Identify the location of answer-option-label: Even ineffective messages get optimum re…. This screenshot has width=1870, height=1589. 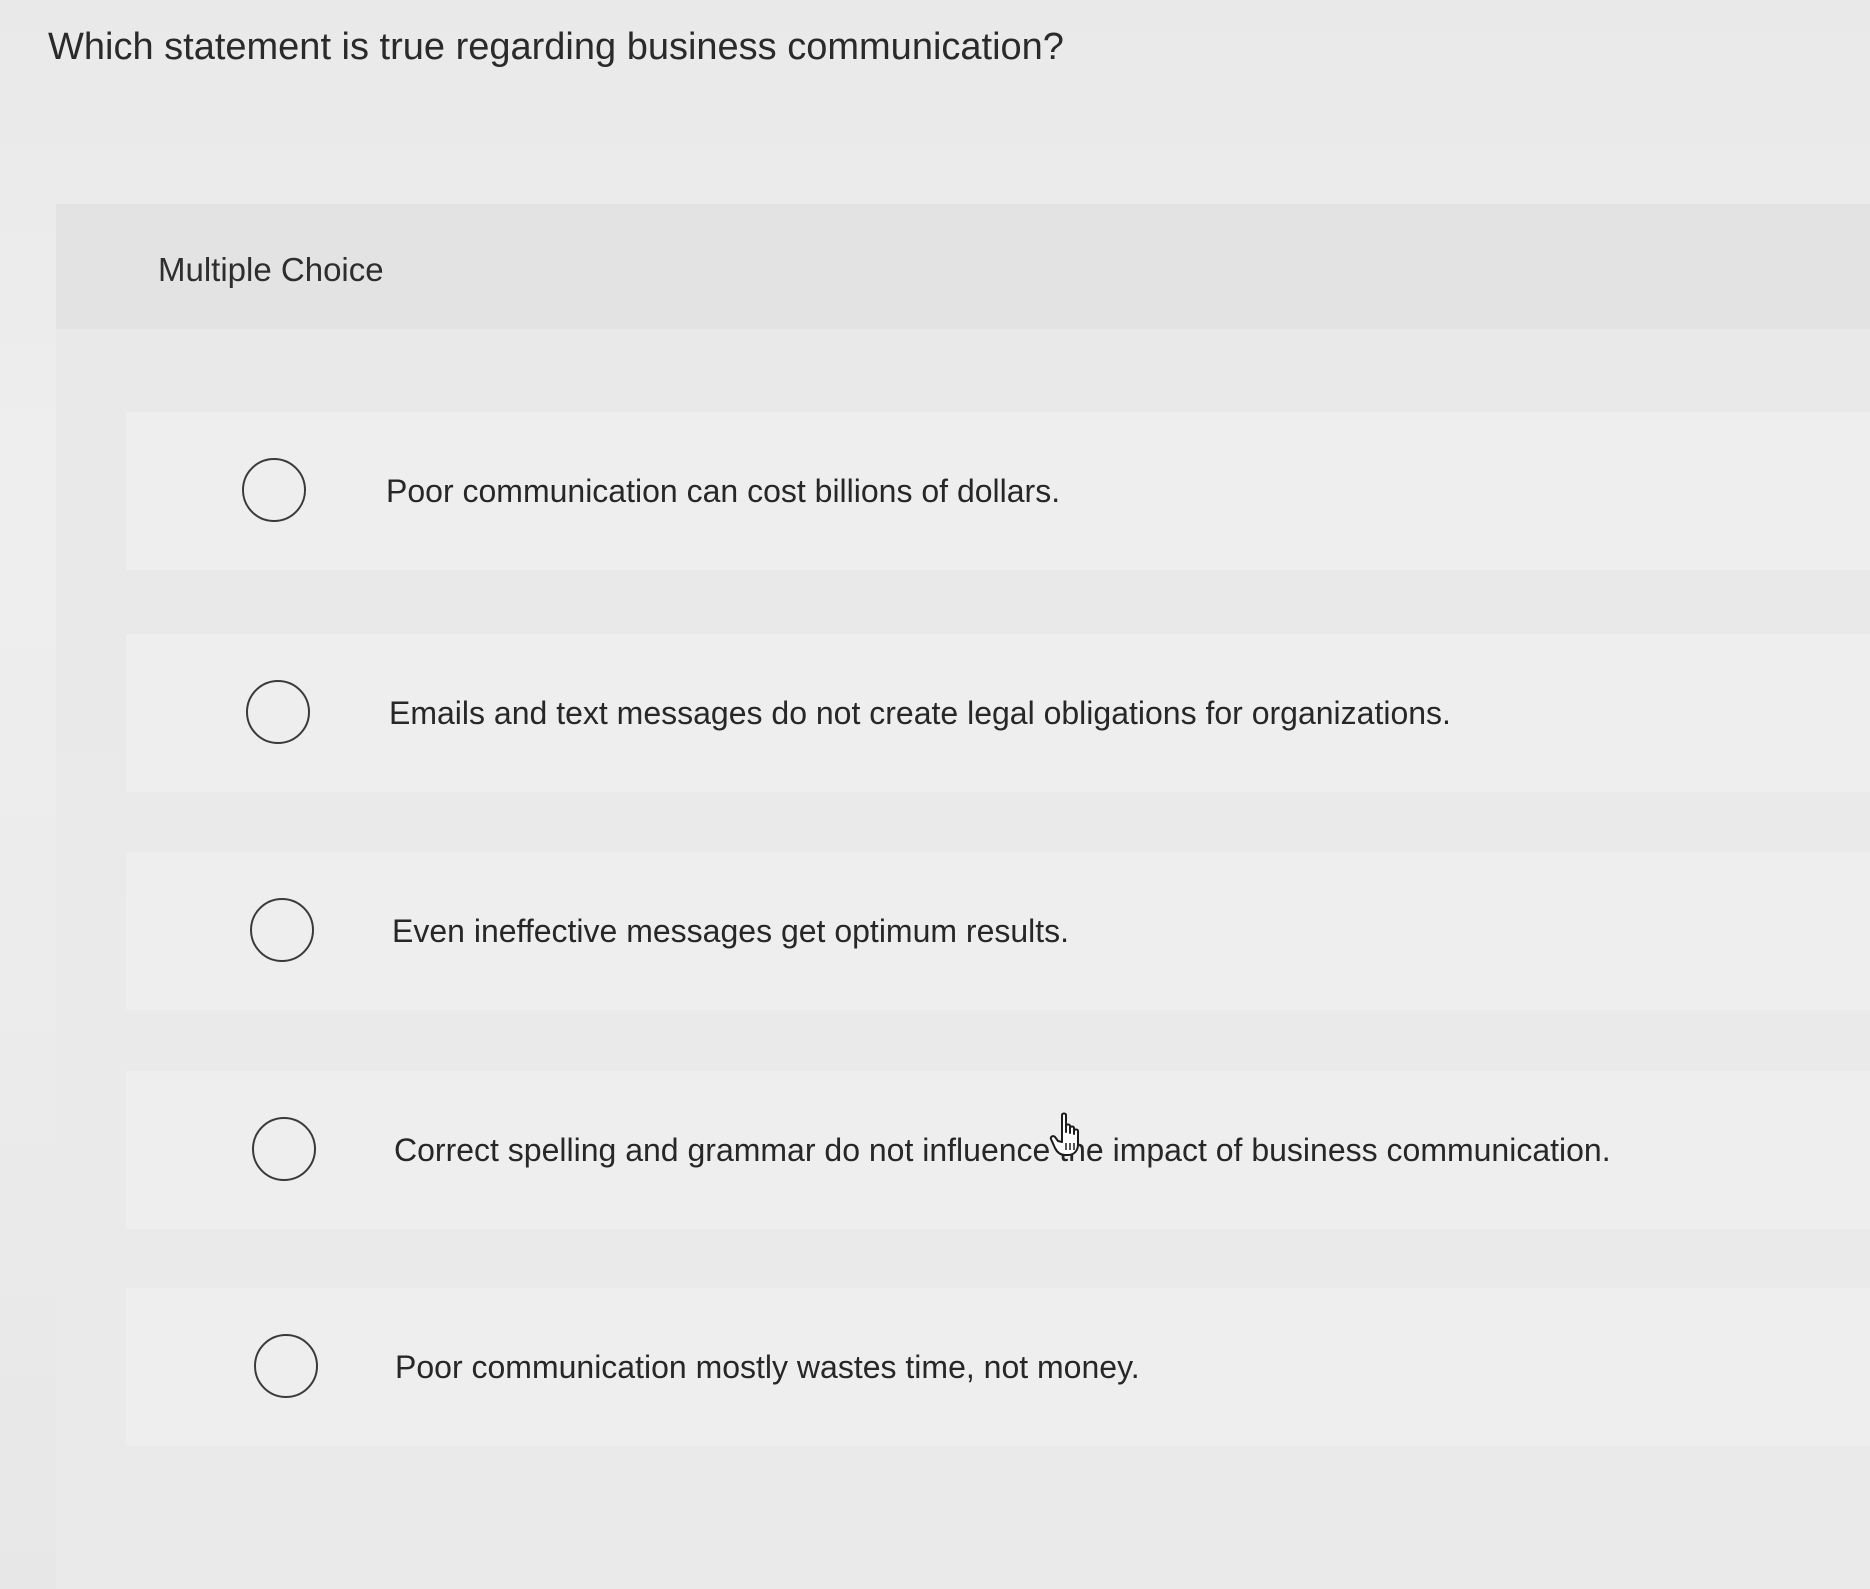
(731, 931).